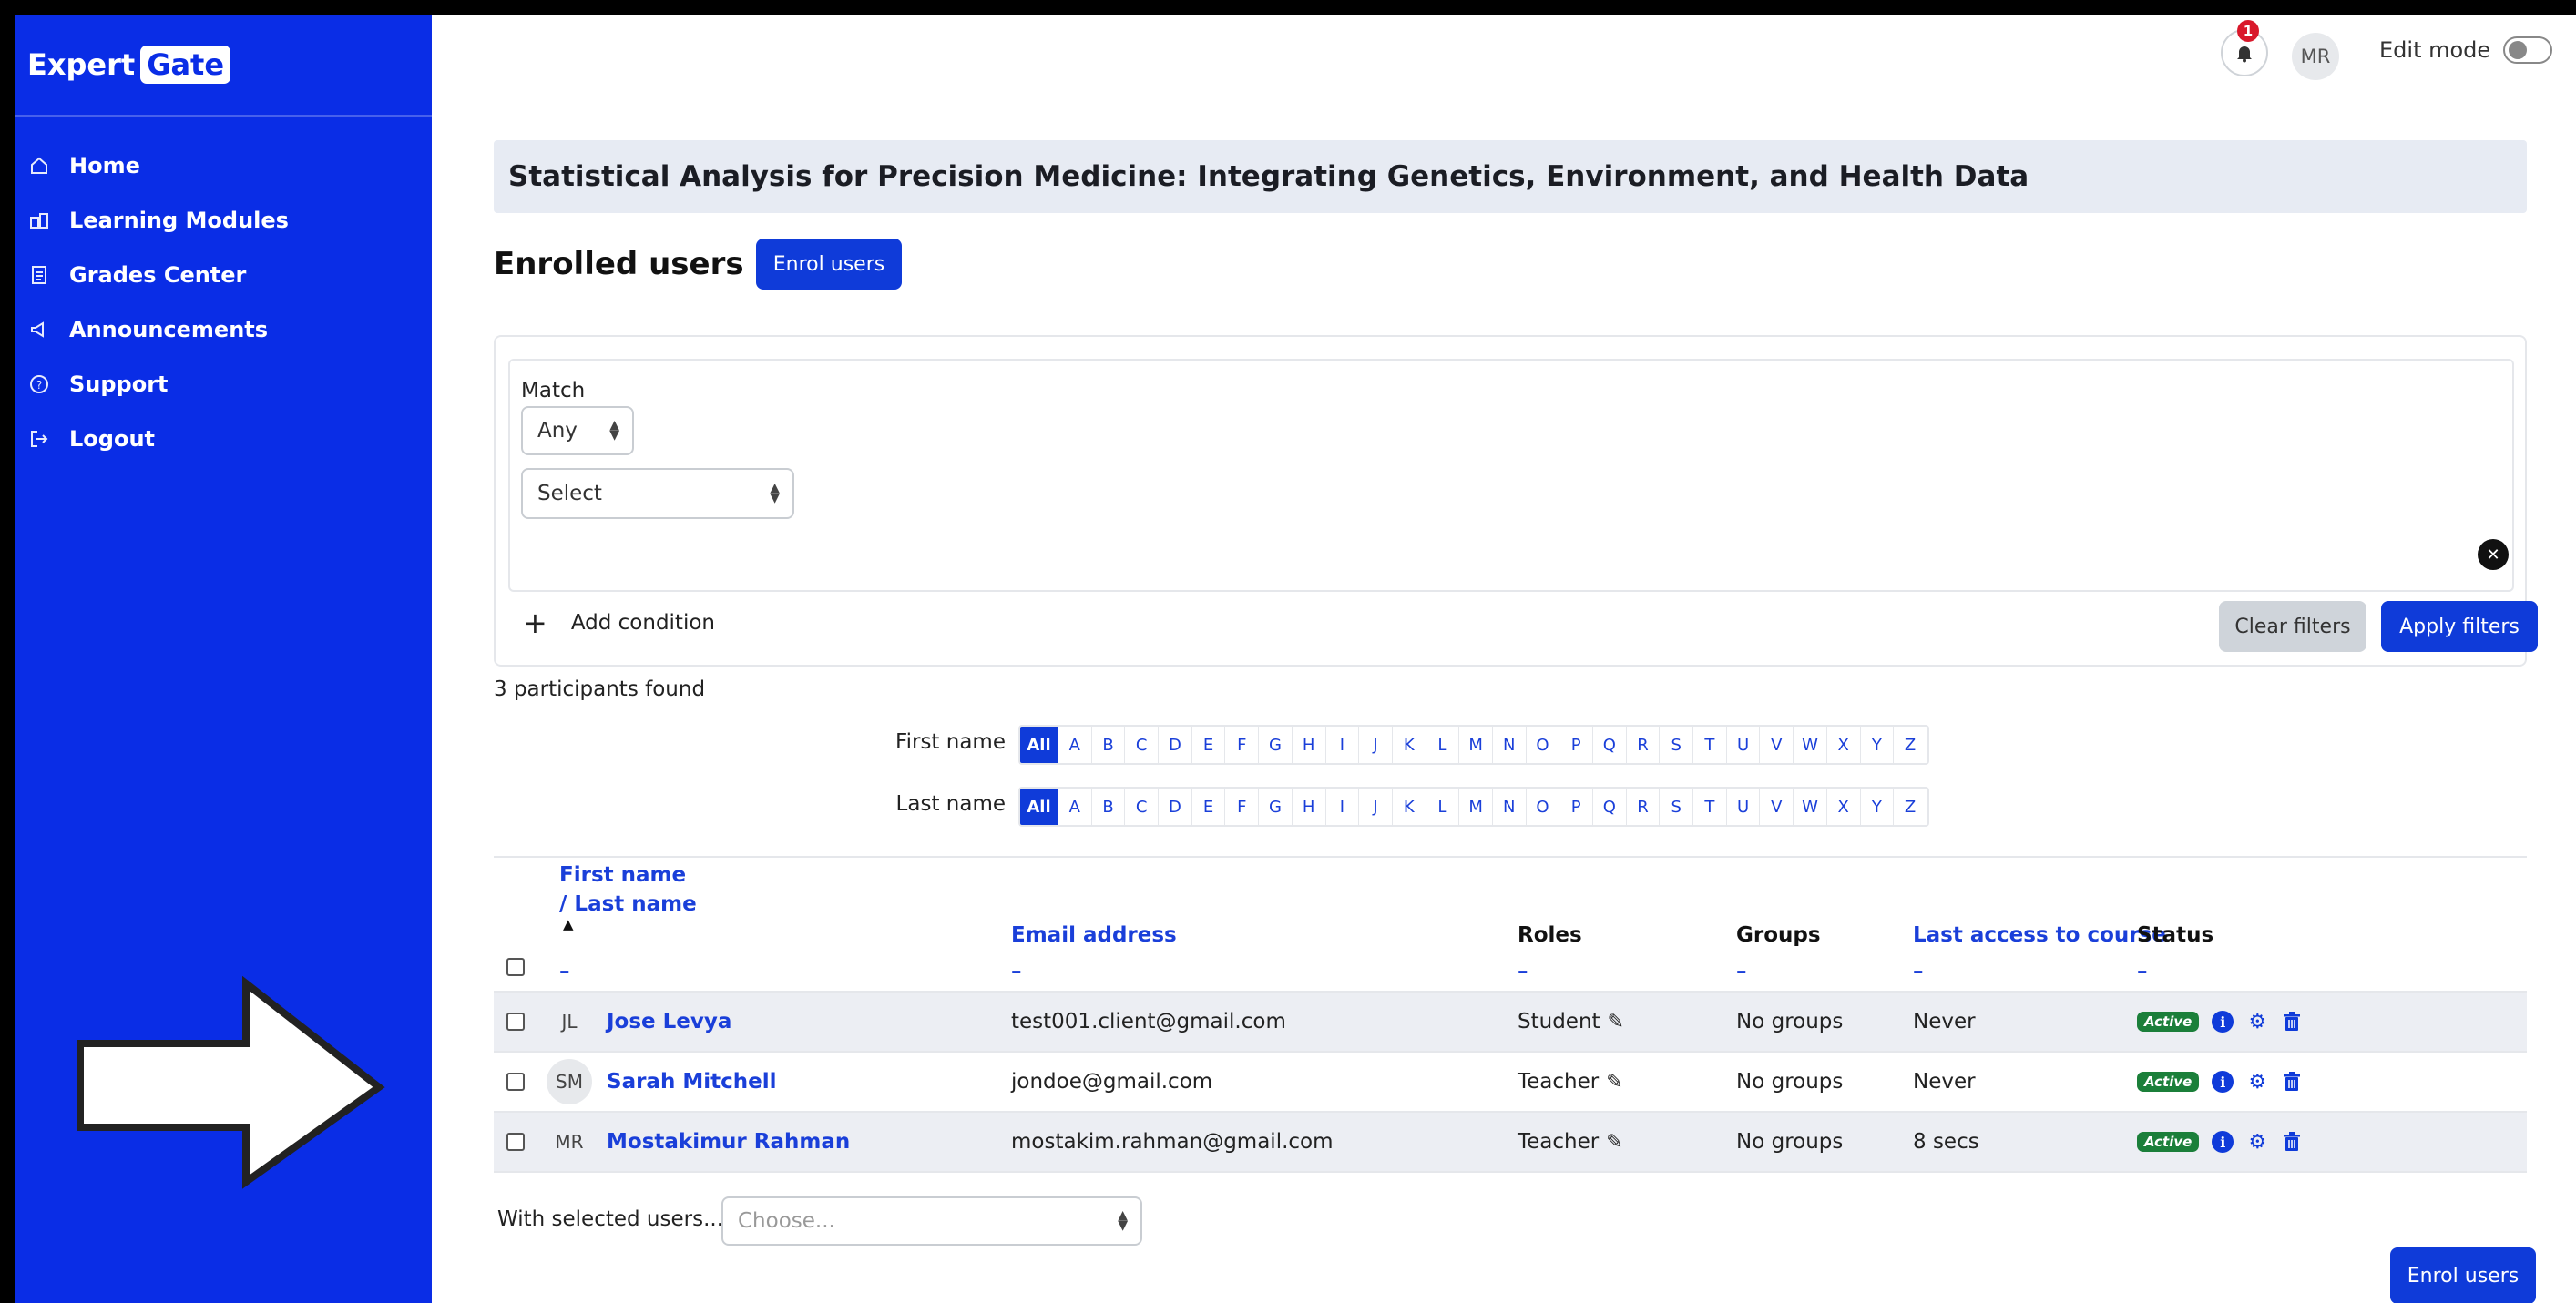 This screenshot has height=1303, width=2576. What do you see at coordinates (577, 430) in the screenshot?
I see `match-select: Any ▲ ▼` at bounding box center [577, 430].